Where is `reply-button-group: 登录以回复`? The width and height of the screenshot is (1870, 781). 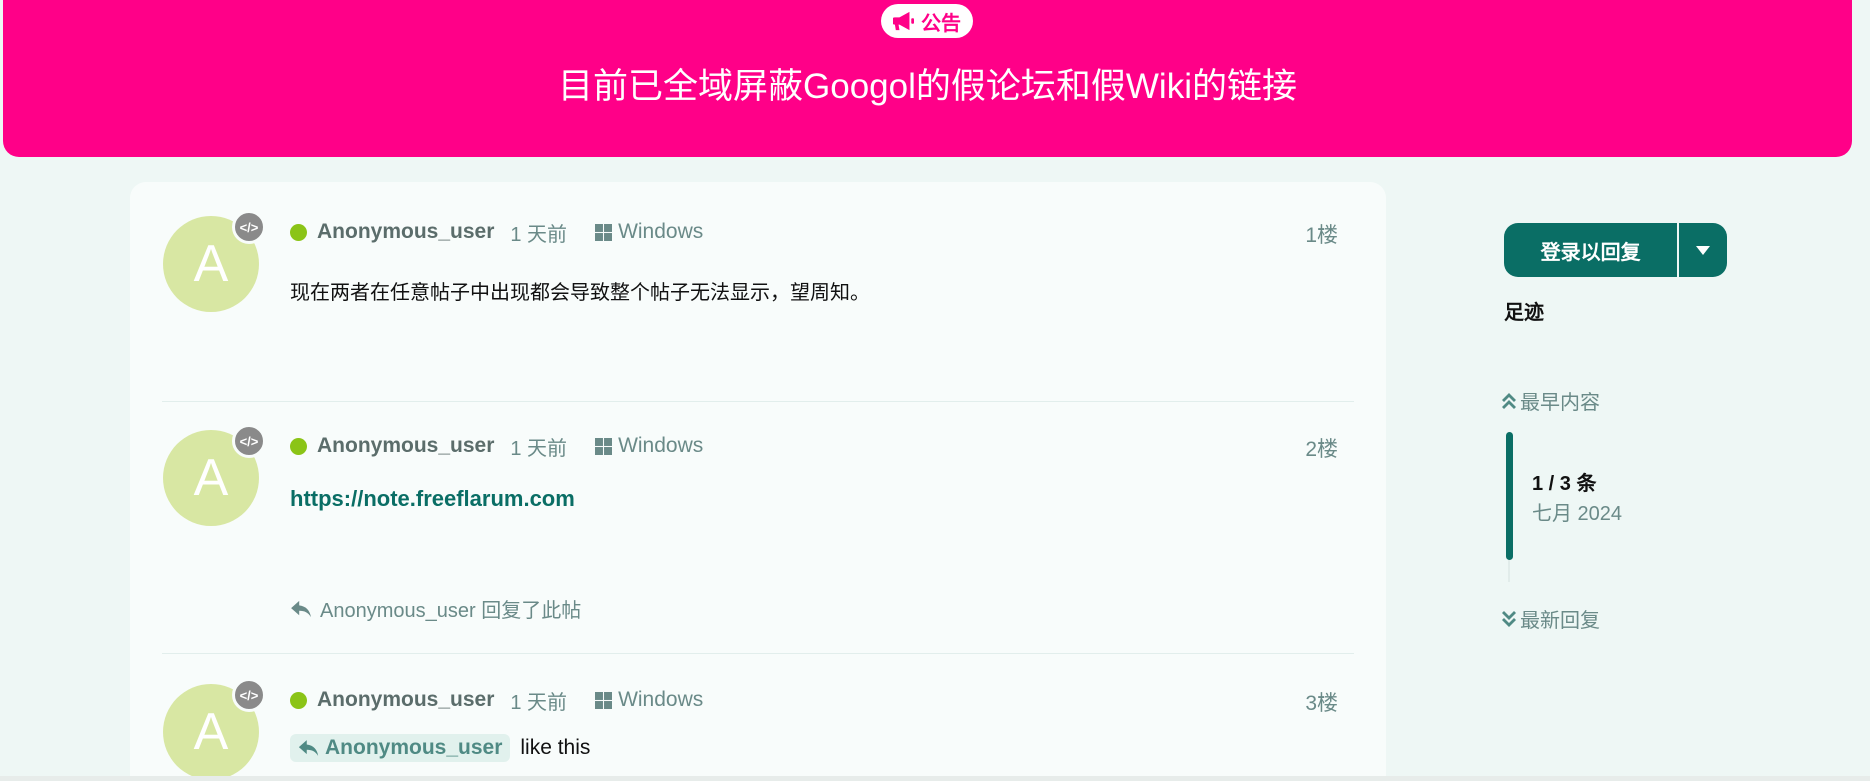 reply-button-group: 登录以回复 is located at coordinates (1615, 250).